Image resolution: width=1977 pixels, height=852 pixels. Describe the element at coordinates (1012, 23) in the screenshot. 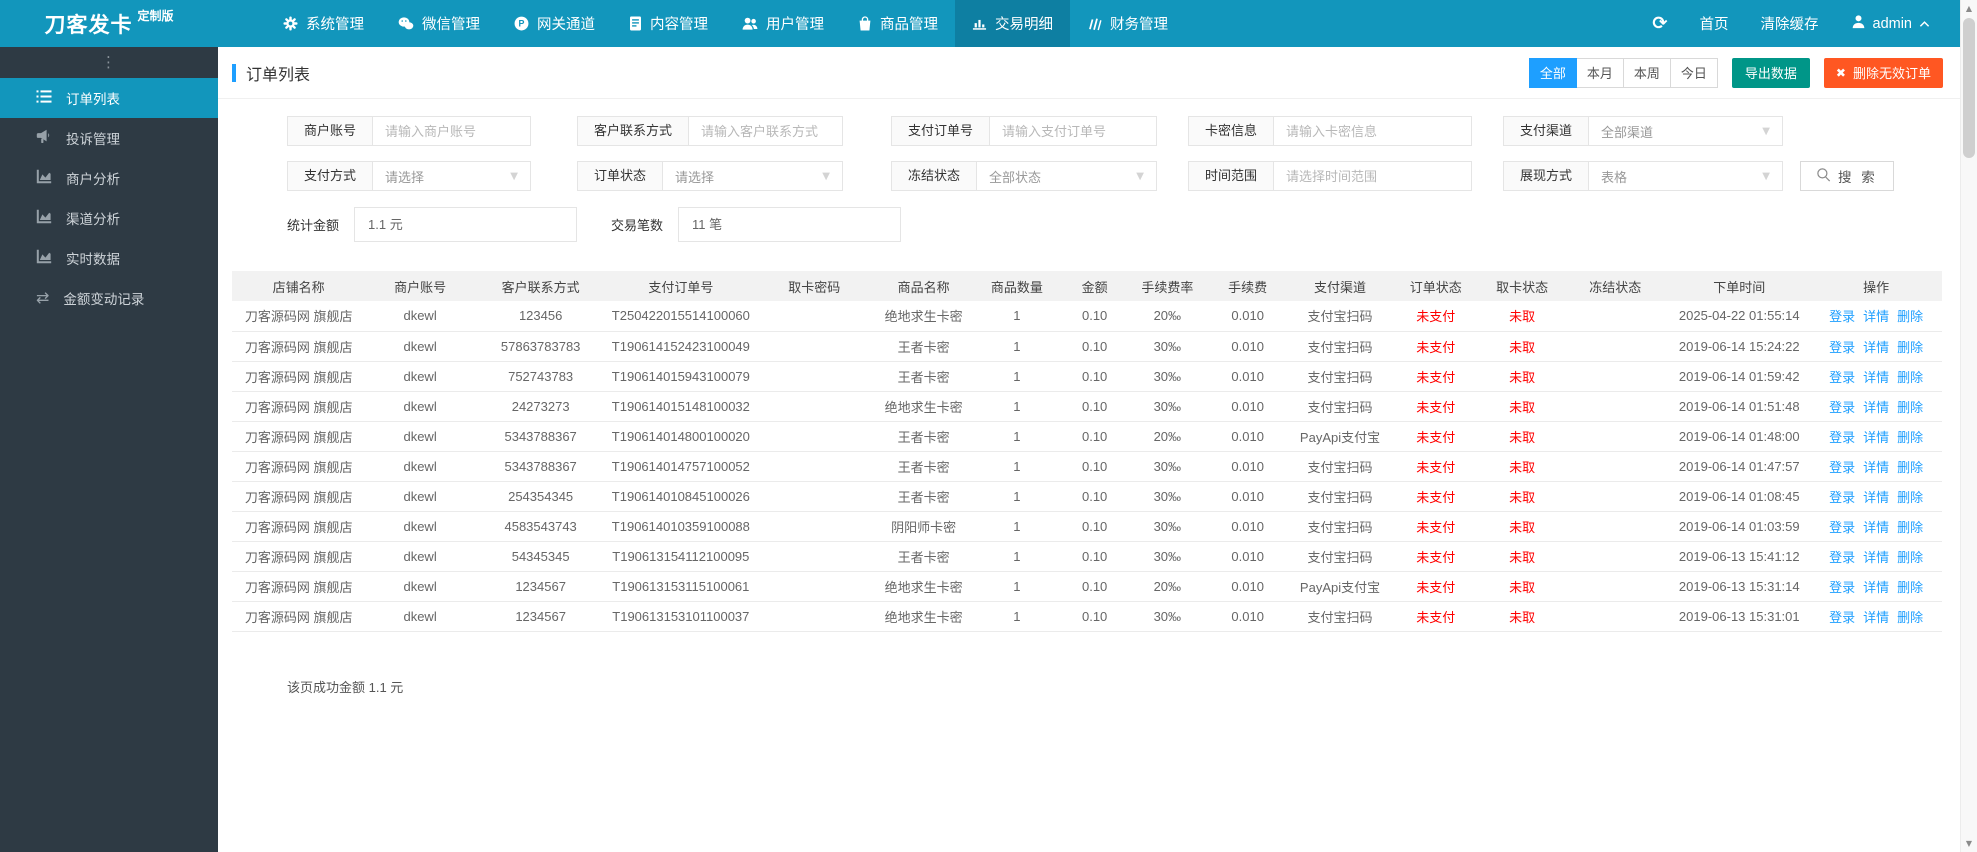

I see `menu-transactions: 交易明细` at that location.